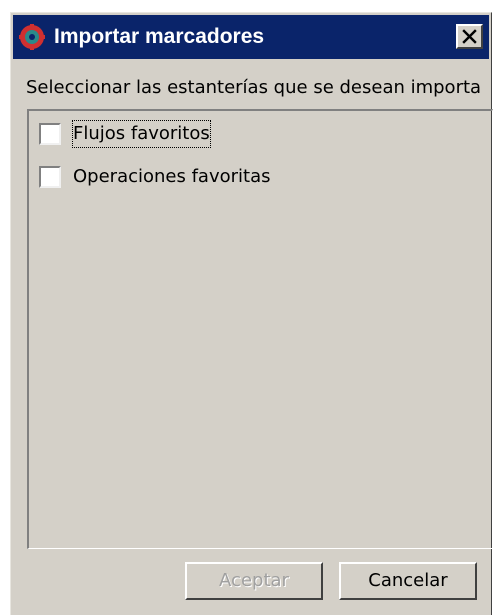  I want to click on option-label: Flujos favoritos, so click(141, 134).